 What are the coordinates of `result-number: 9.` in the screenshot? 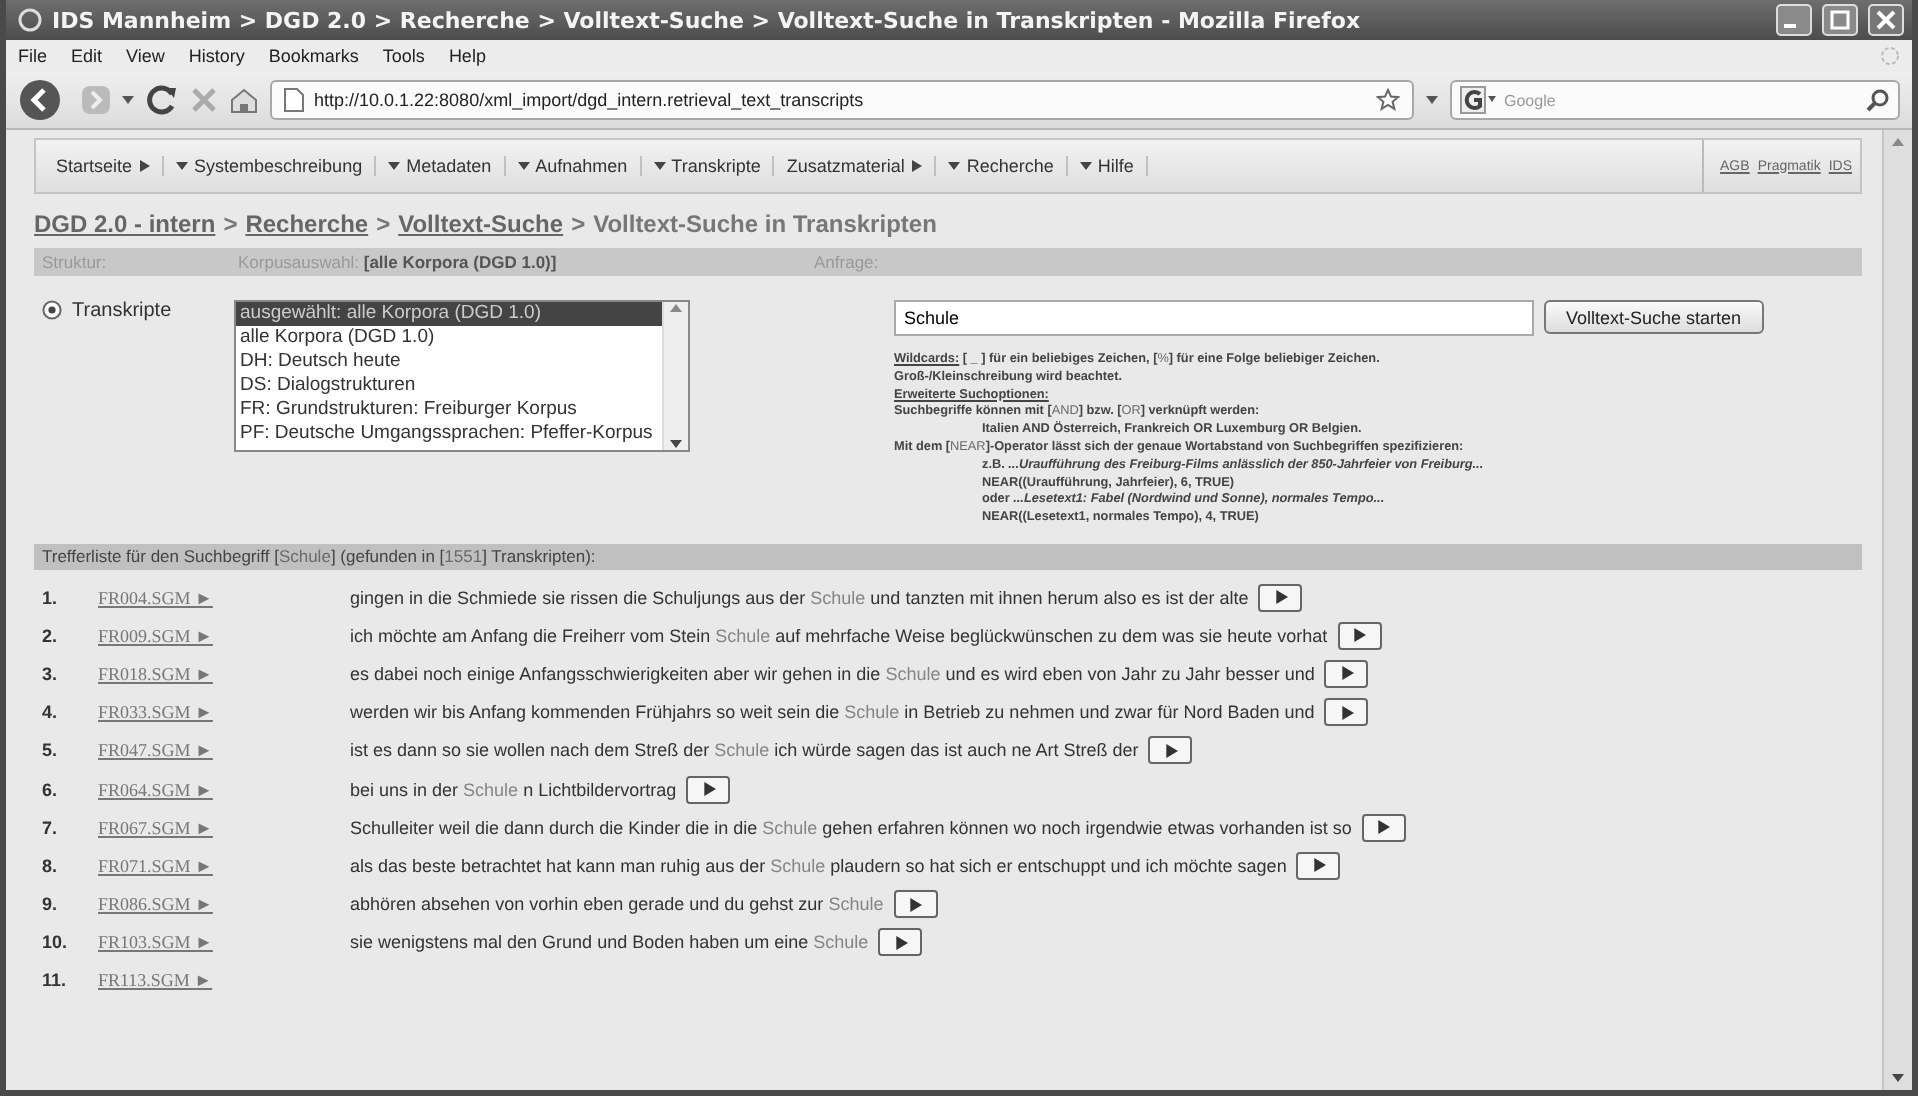 It's located at (51, 904).